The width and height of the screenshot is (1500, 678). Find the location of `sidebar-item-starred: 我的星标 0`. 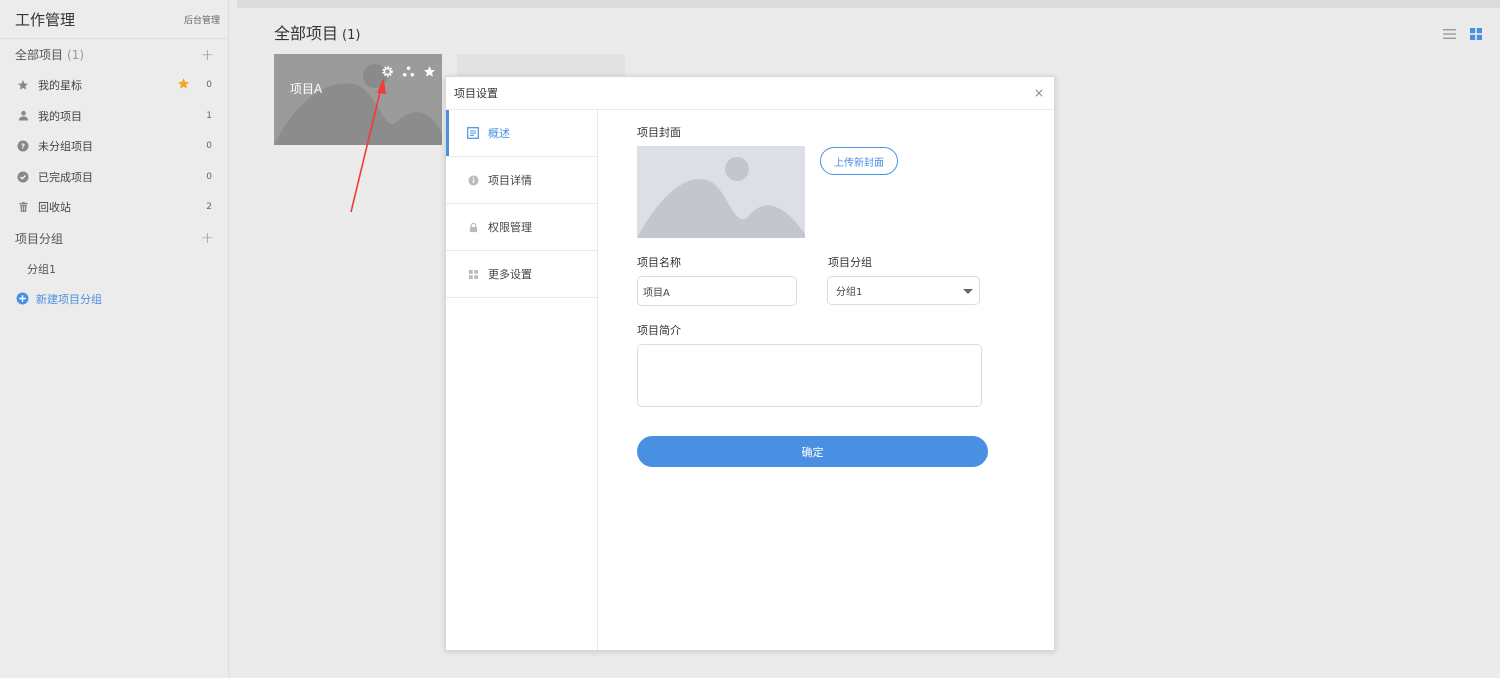

sidebar-item-starred: 我的星标 0 is located at coordinates (114, 85).